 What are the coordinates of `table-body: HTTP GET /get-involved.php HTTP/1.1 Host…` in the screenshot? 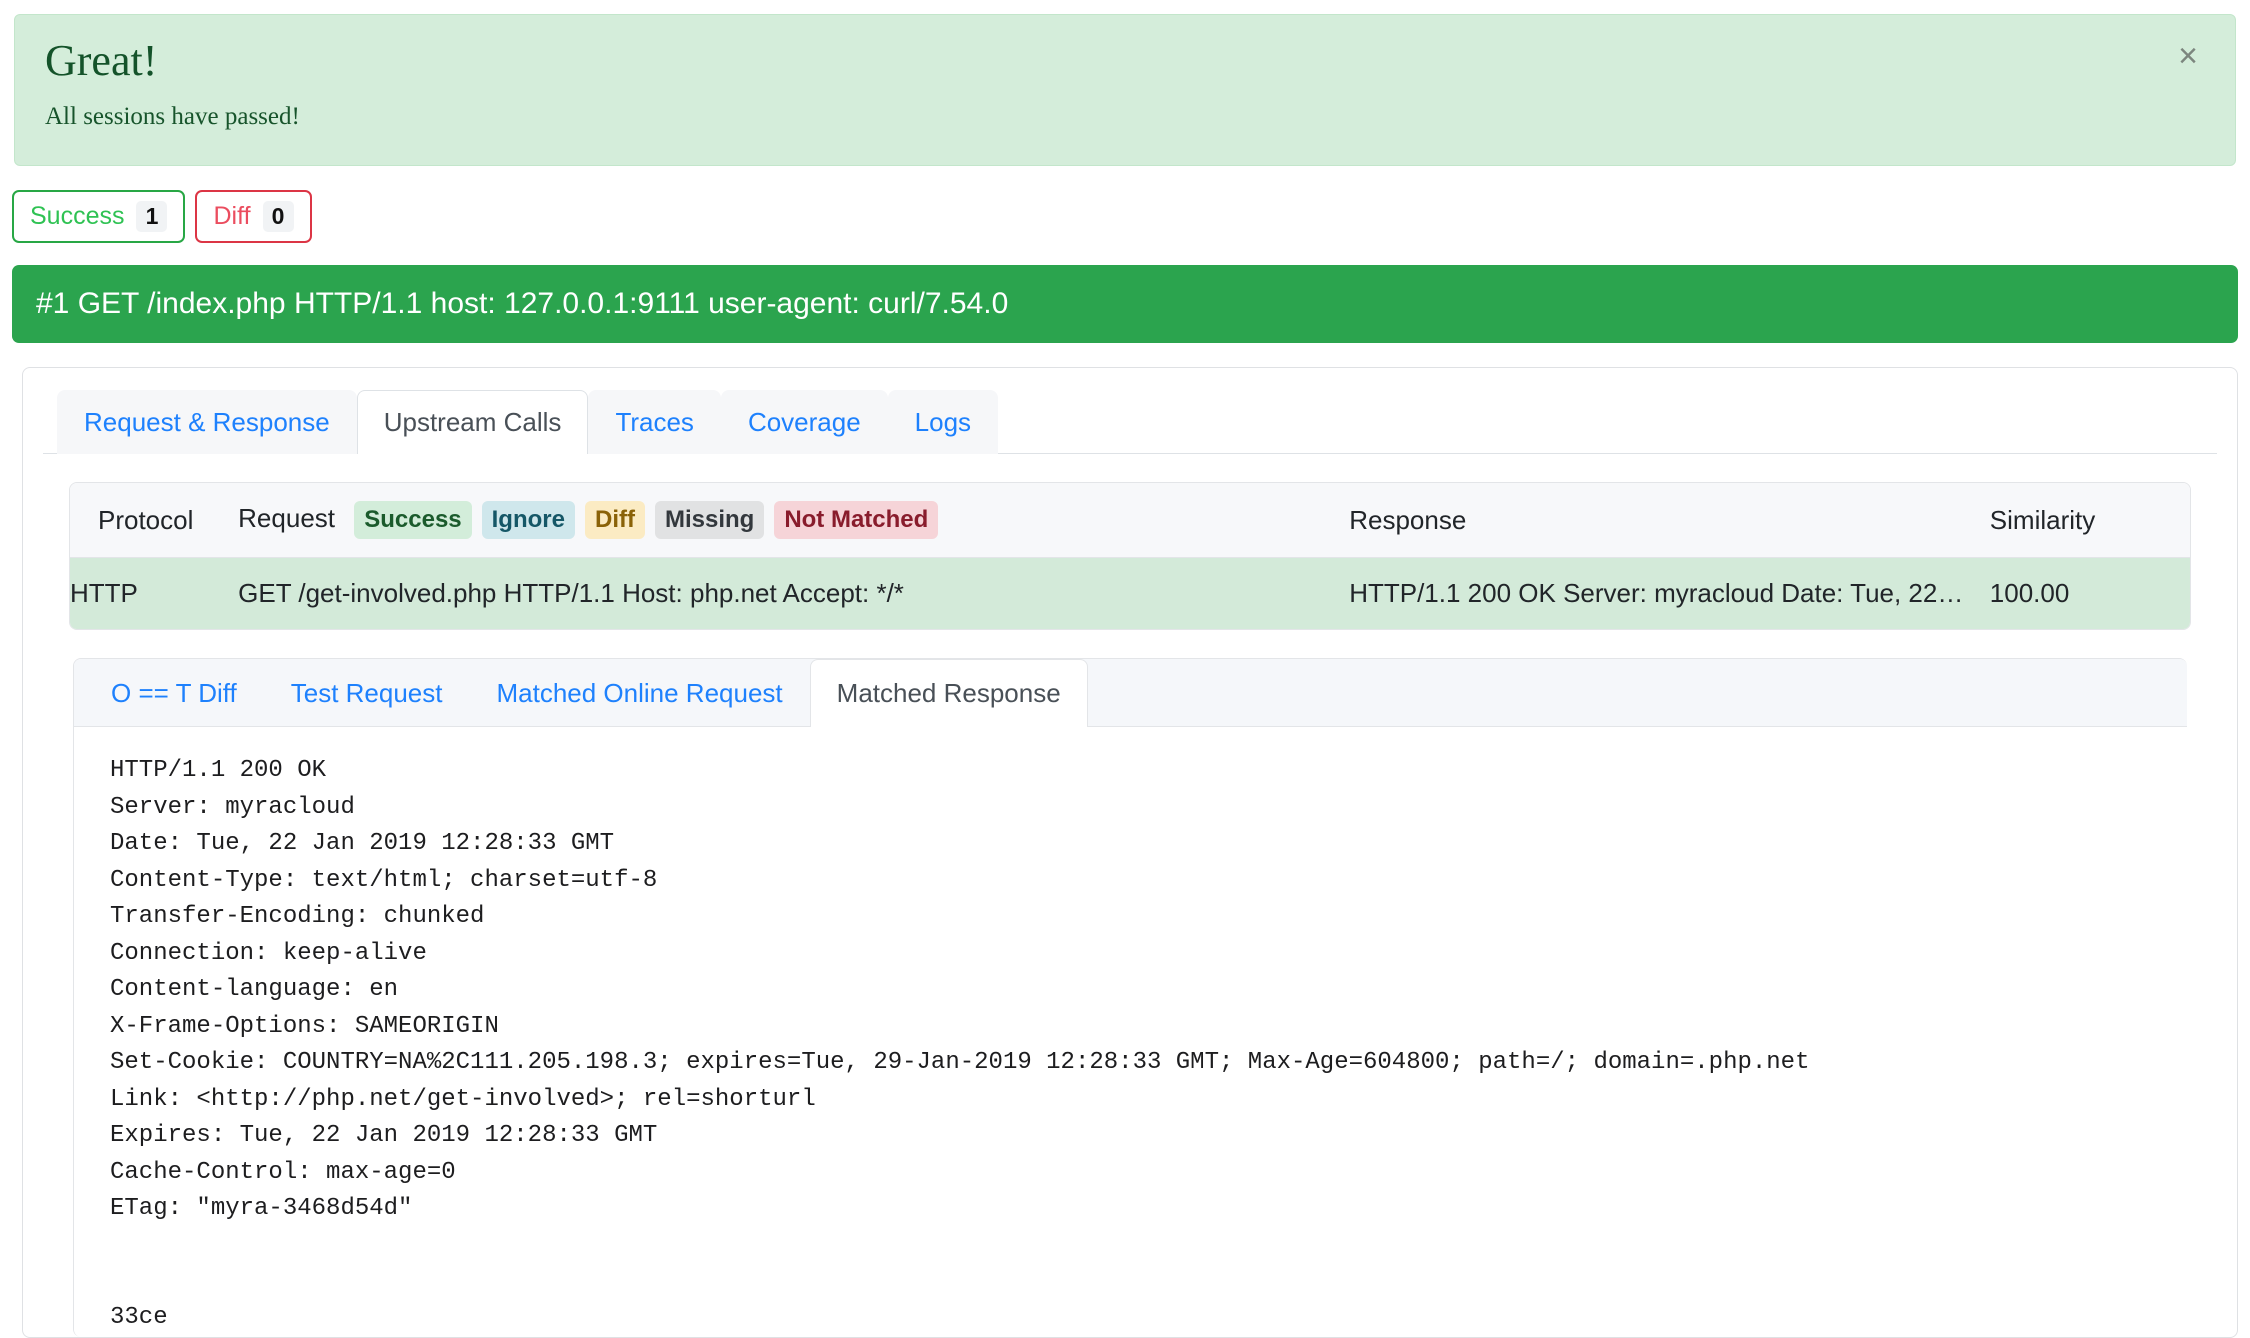 It's located at (1130, 593).